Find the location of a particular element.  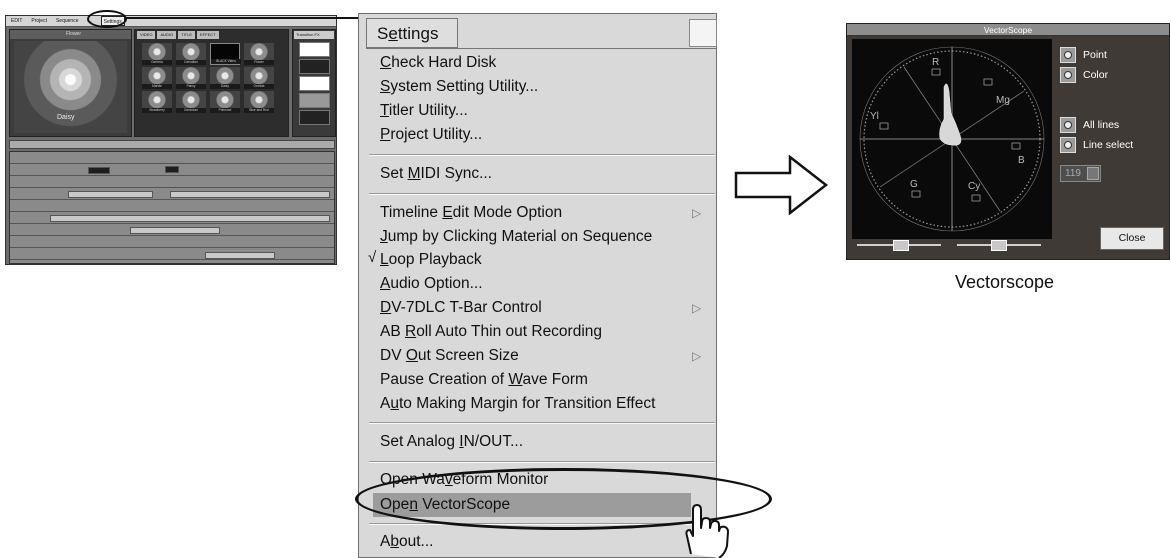

target-label-g: G is located at coordinates (914, 184).